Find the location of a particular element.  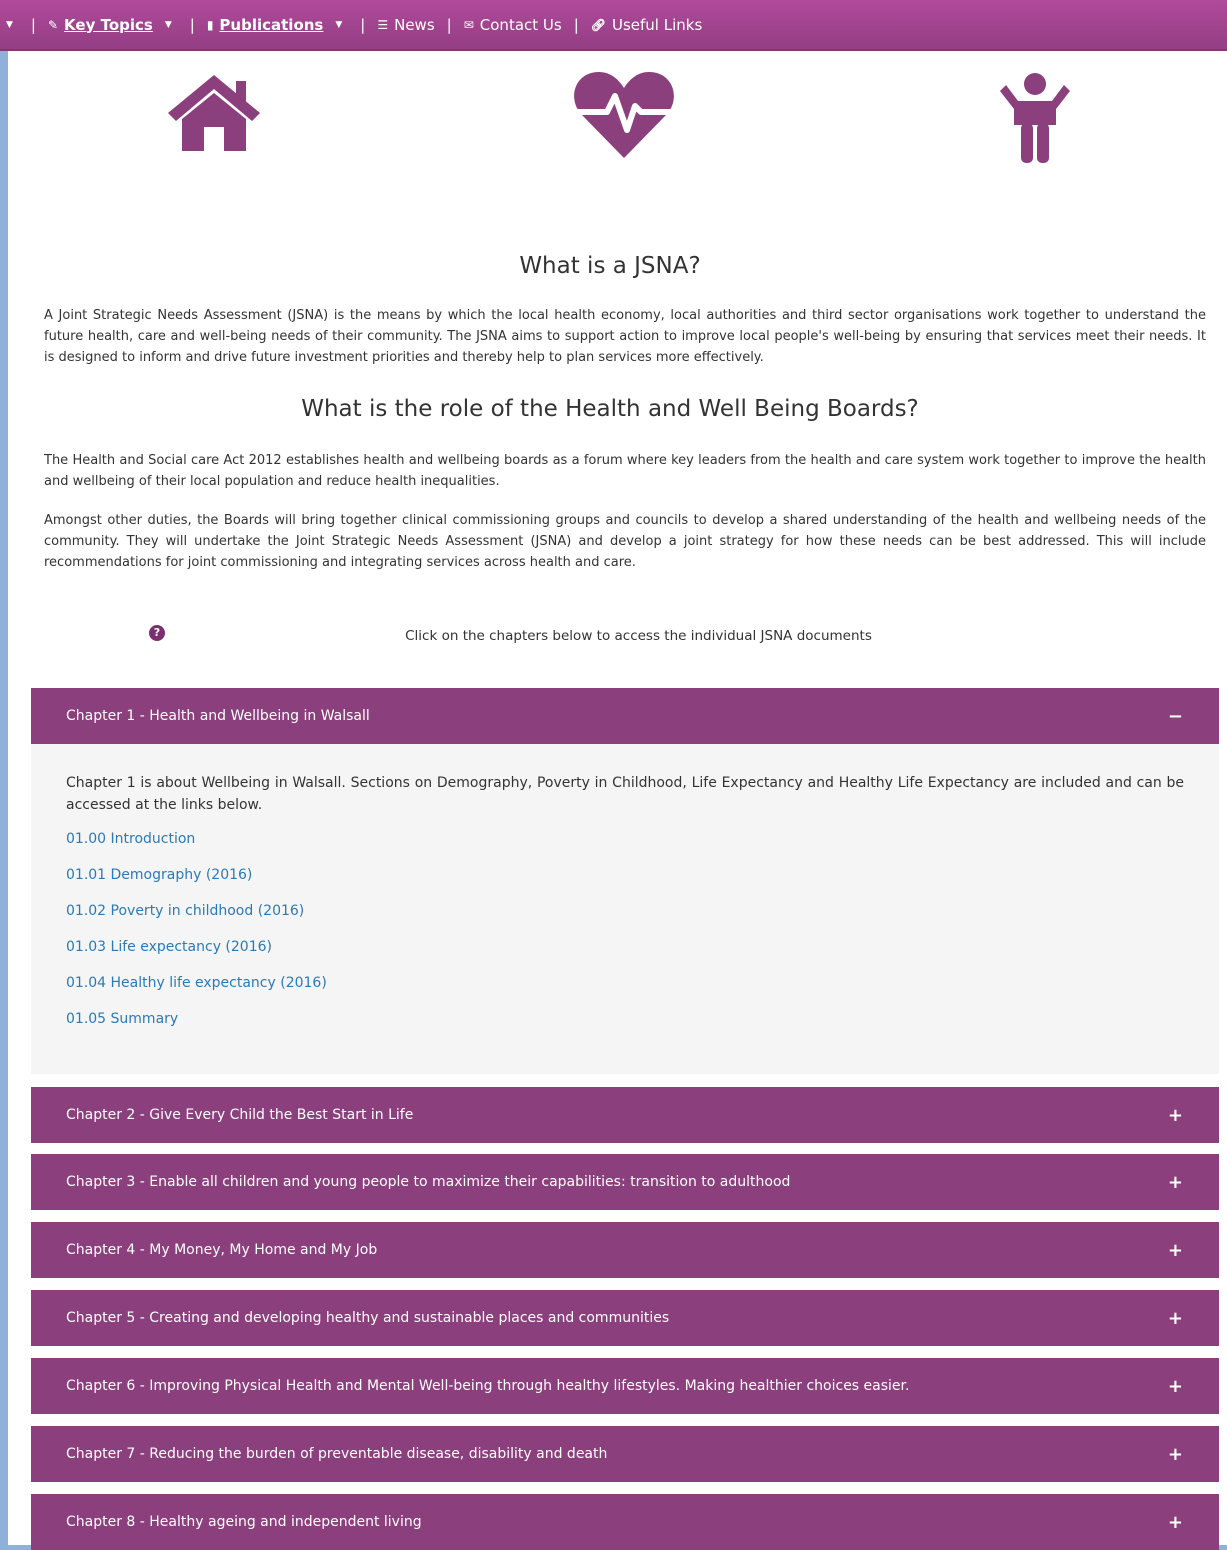

nav-news: ☰ News is located at coordinates (405, 25).